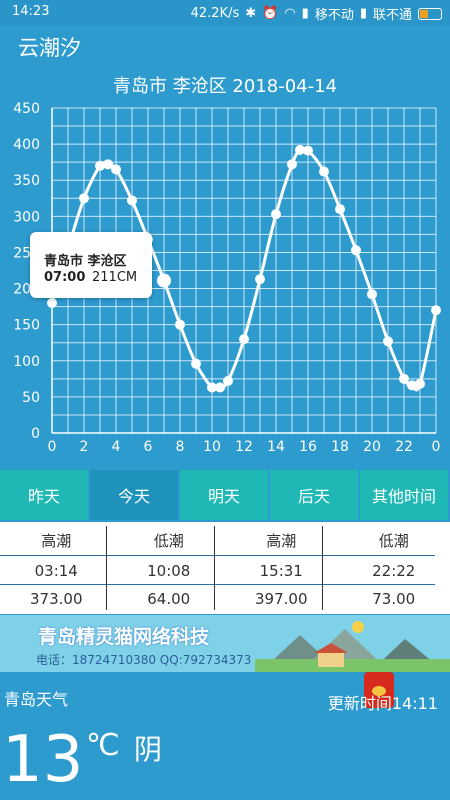  I want to click on tide-height: 64.00, so click(169, 599).